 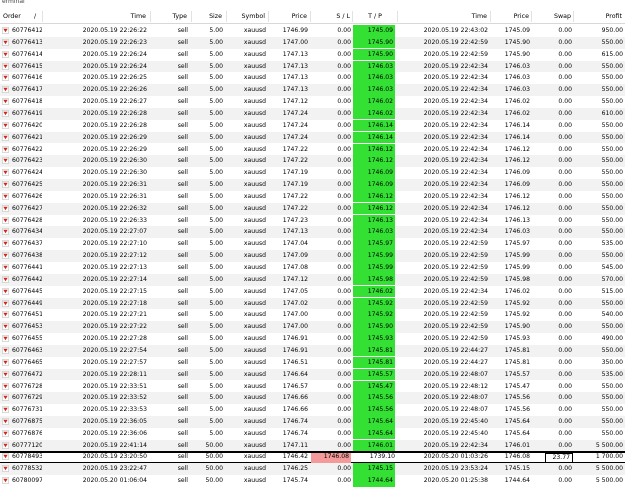 What do you see at coordinates (114, 232) in the screenshot?
I see `cell-open-time: 2020.05.19 22:27:07` at bounding box center [114, 232].